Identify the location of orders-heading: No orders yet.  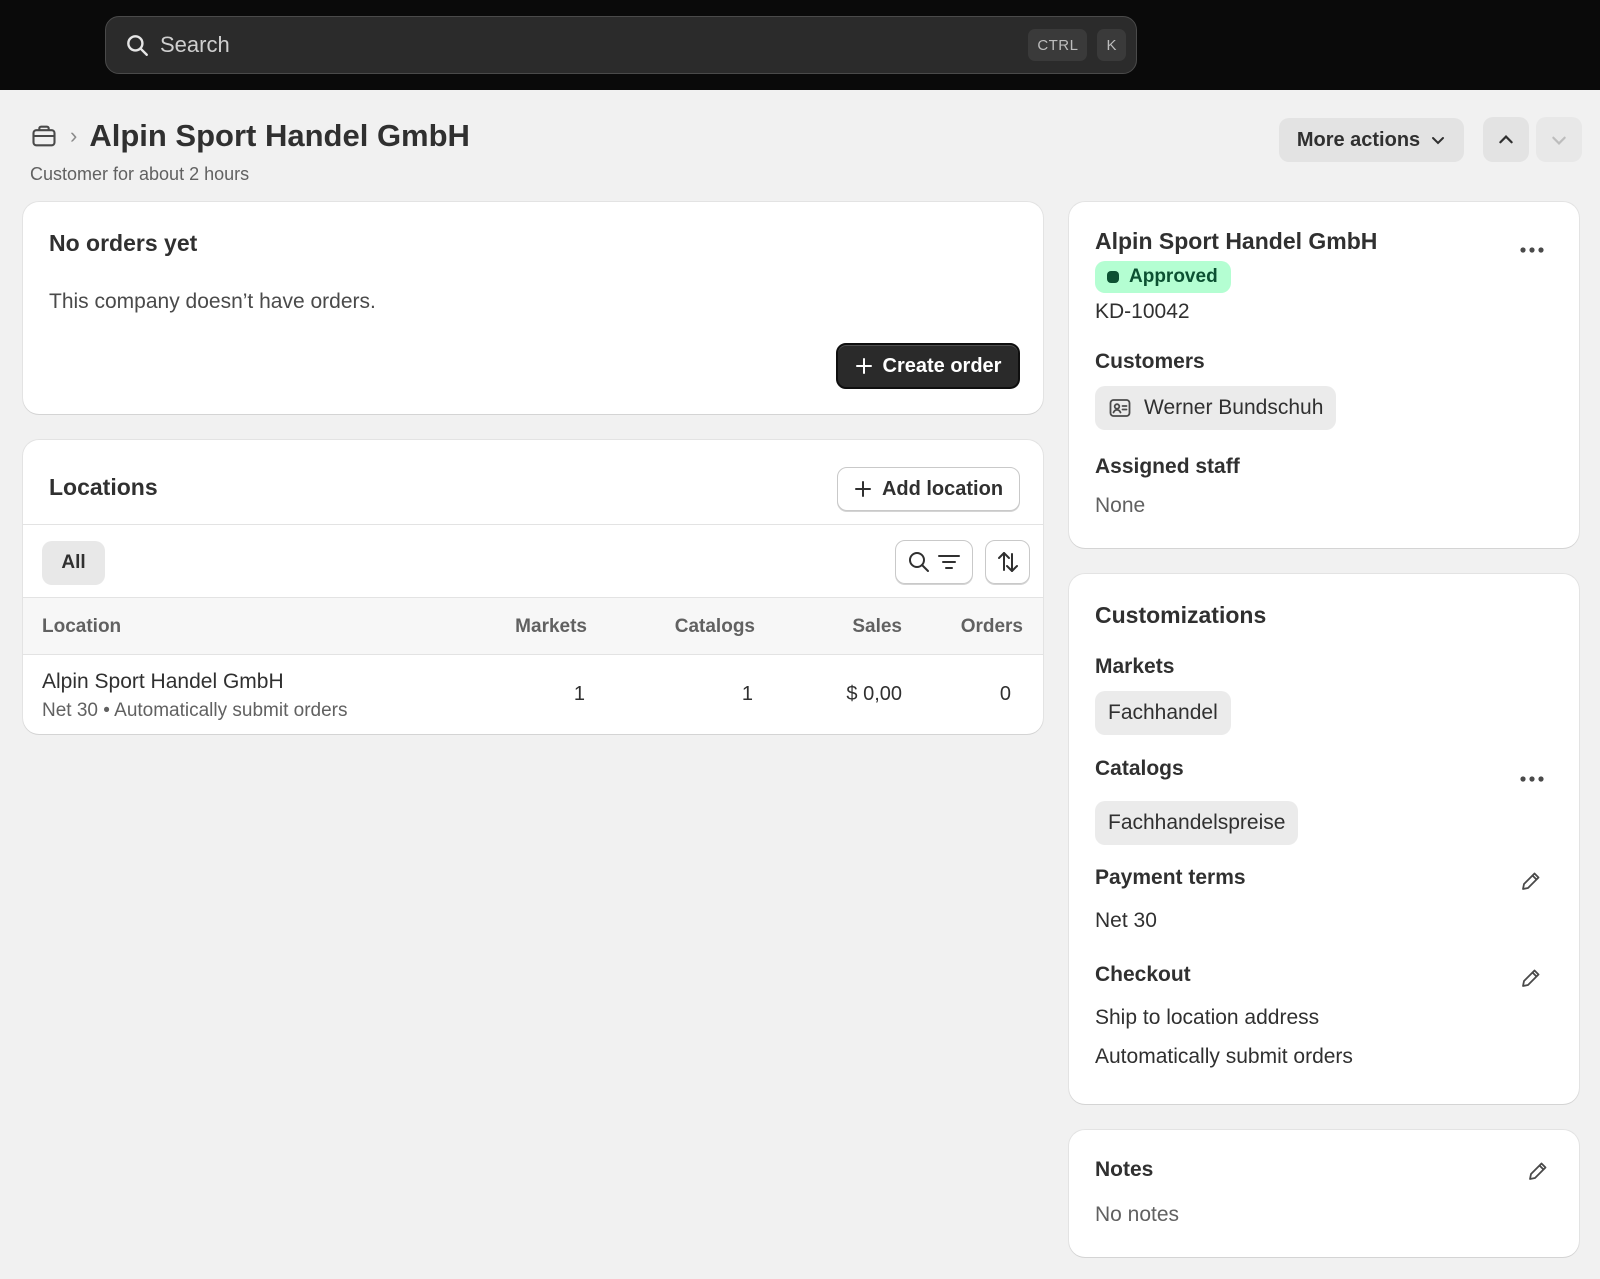
(123, 243).